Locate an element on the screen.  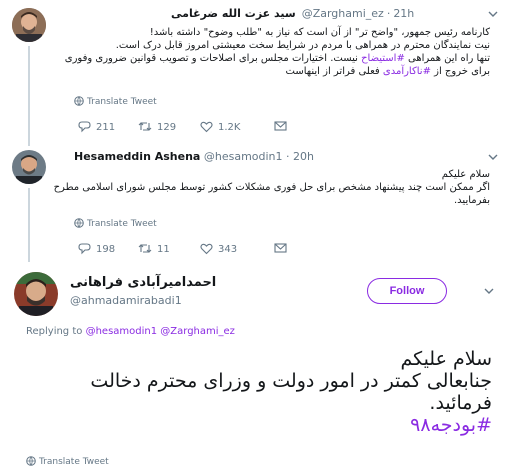
replying-to: Replying to @hesamodin1 @Zarghami_ez is located at coordinates (130, 331).